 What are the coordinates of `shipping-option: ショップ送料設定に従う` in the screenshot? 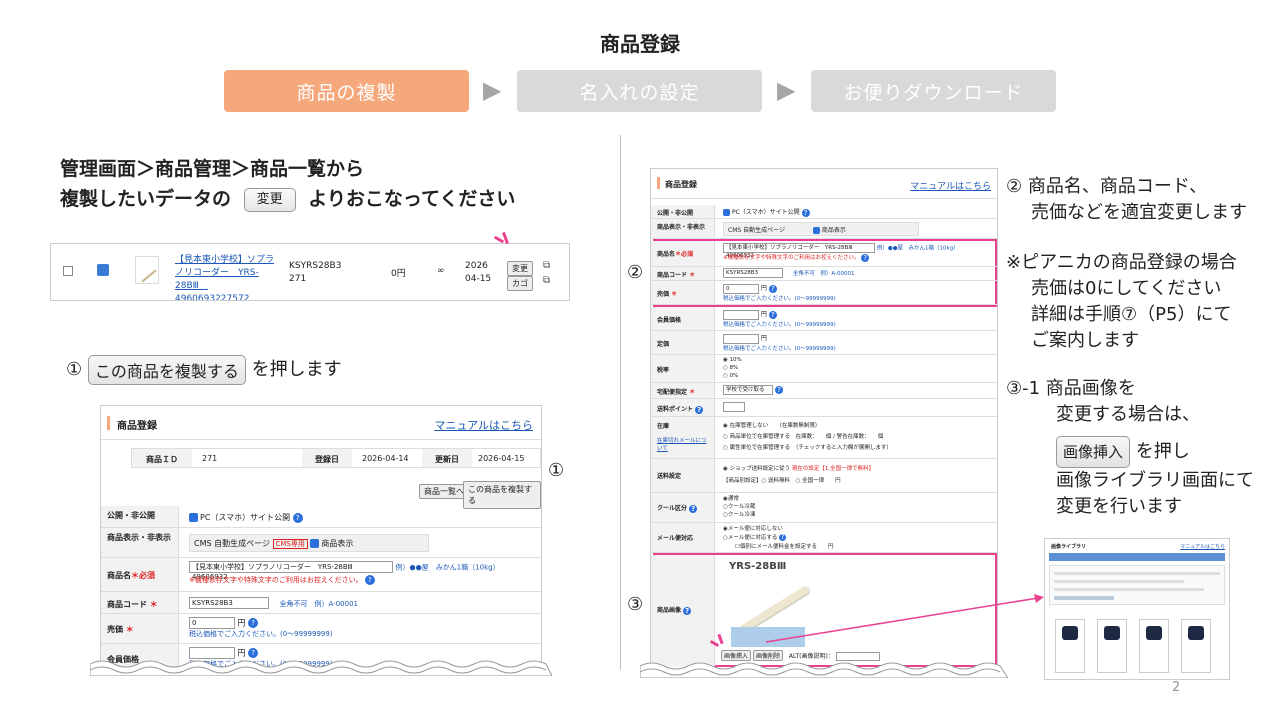 It's located at (760, 469).